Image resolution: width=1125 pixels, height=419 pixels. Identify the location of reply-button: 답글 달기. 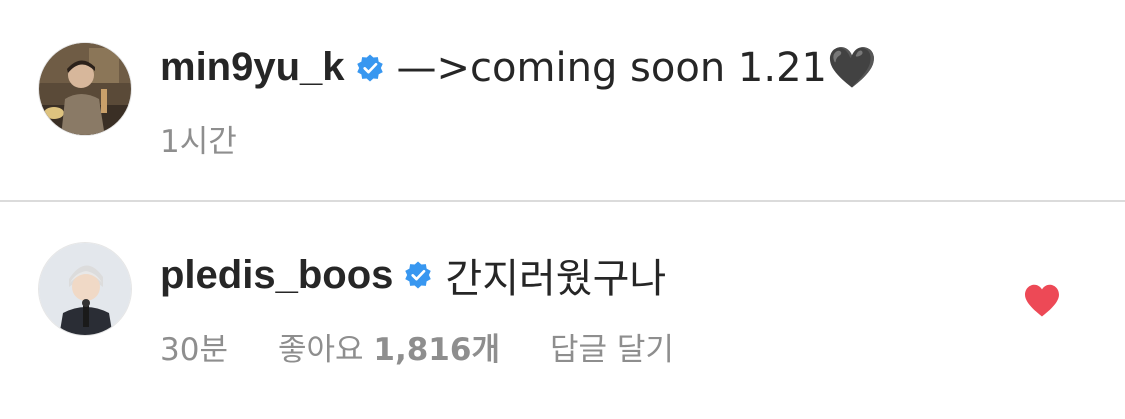
(612, 346).